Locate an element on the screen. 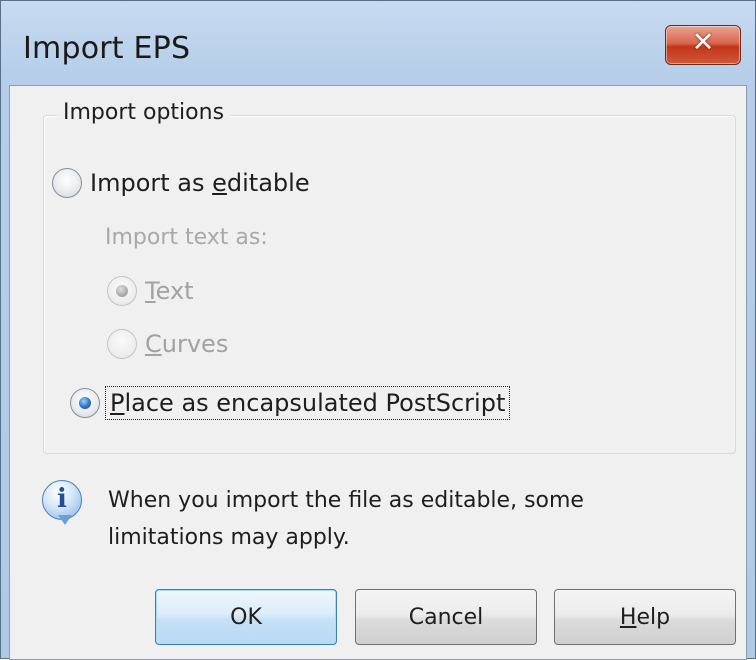 The width and height of the screenshot is (756, 660). import-text-as-text-option: Text is located at coordinates (150, 291).